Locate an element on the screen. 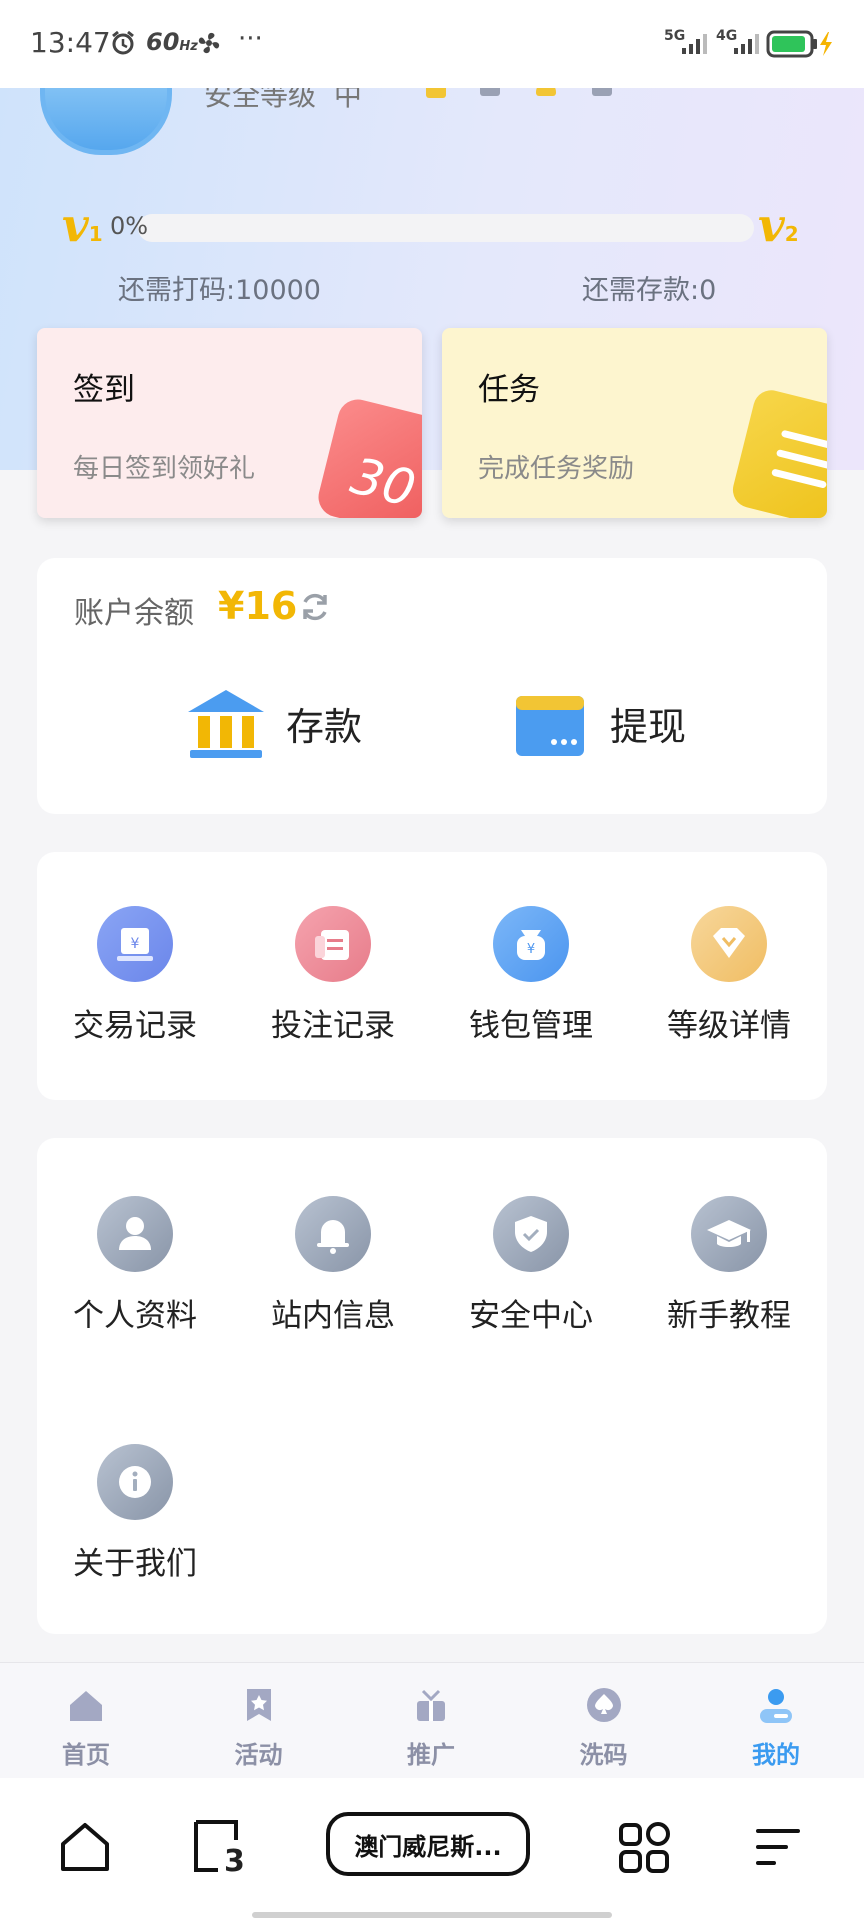 The width and height of the screenshot is (864, 1920). vip-progress-text: 0% is located at coordinates (129, 226).